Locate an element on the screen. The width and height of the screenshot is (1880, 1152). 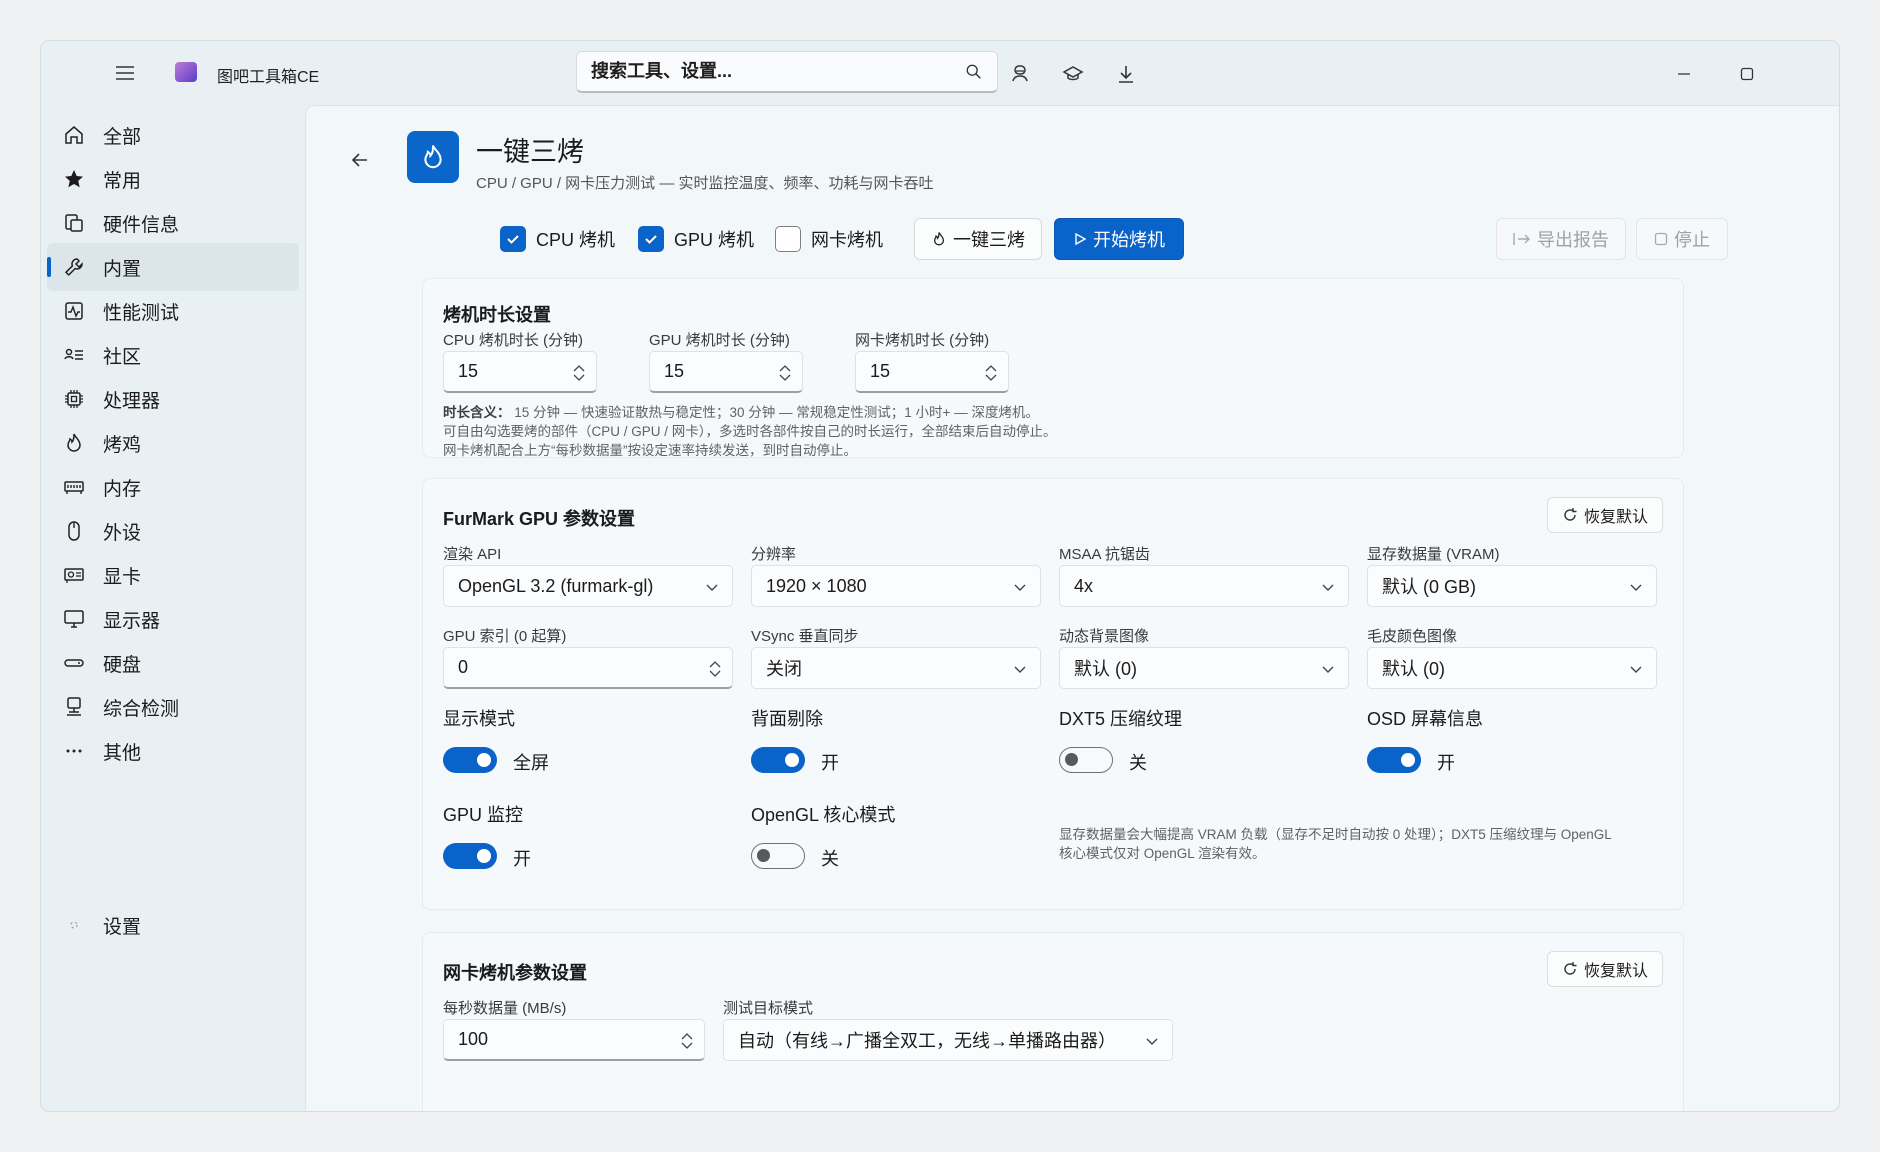
learn-icon is located at coordinates (1073, 74).